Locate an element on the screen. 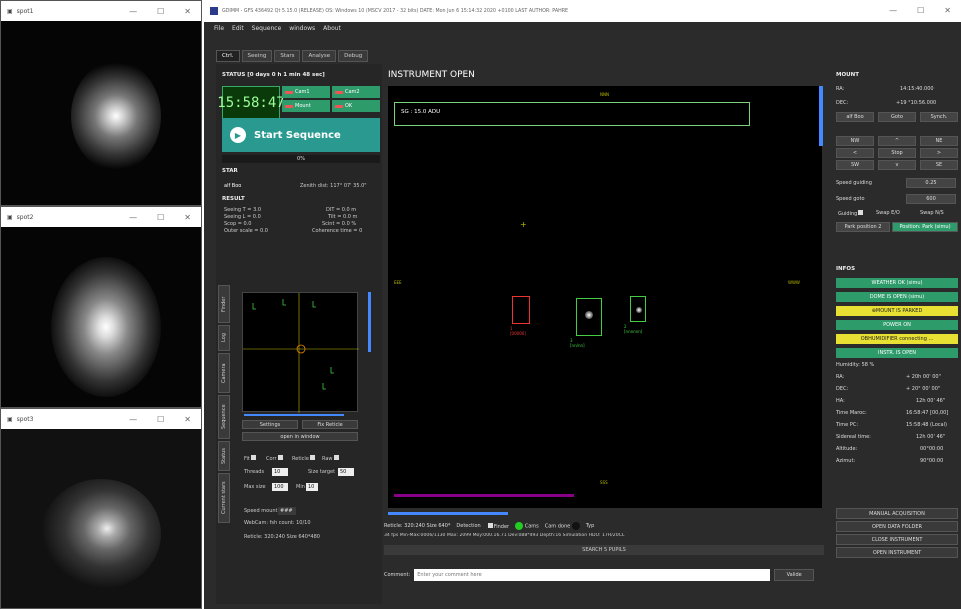  raw-checkbox: Raw is located at coordinates (331, 458).